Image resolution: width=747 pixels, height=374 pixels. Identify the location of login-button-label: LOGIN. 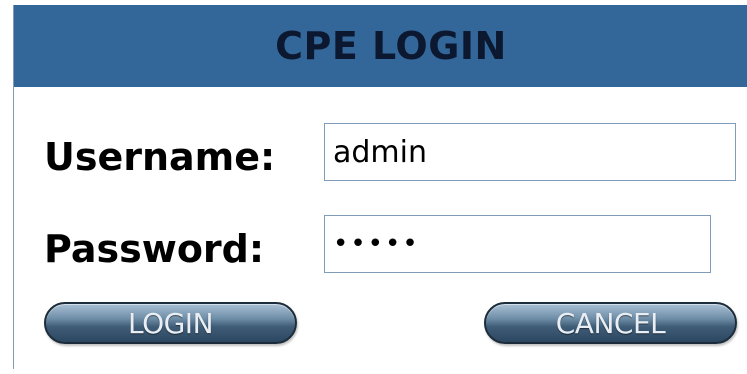
(170, 323).